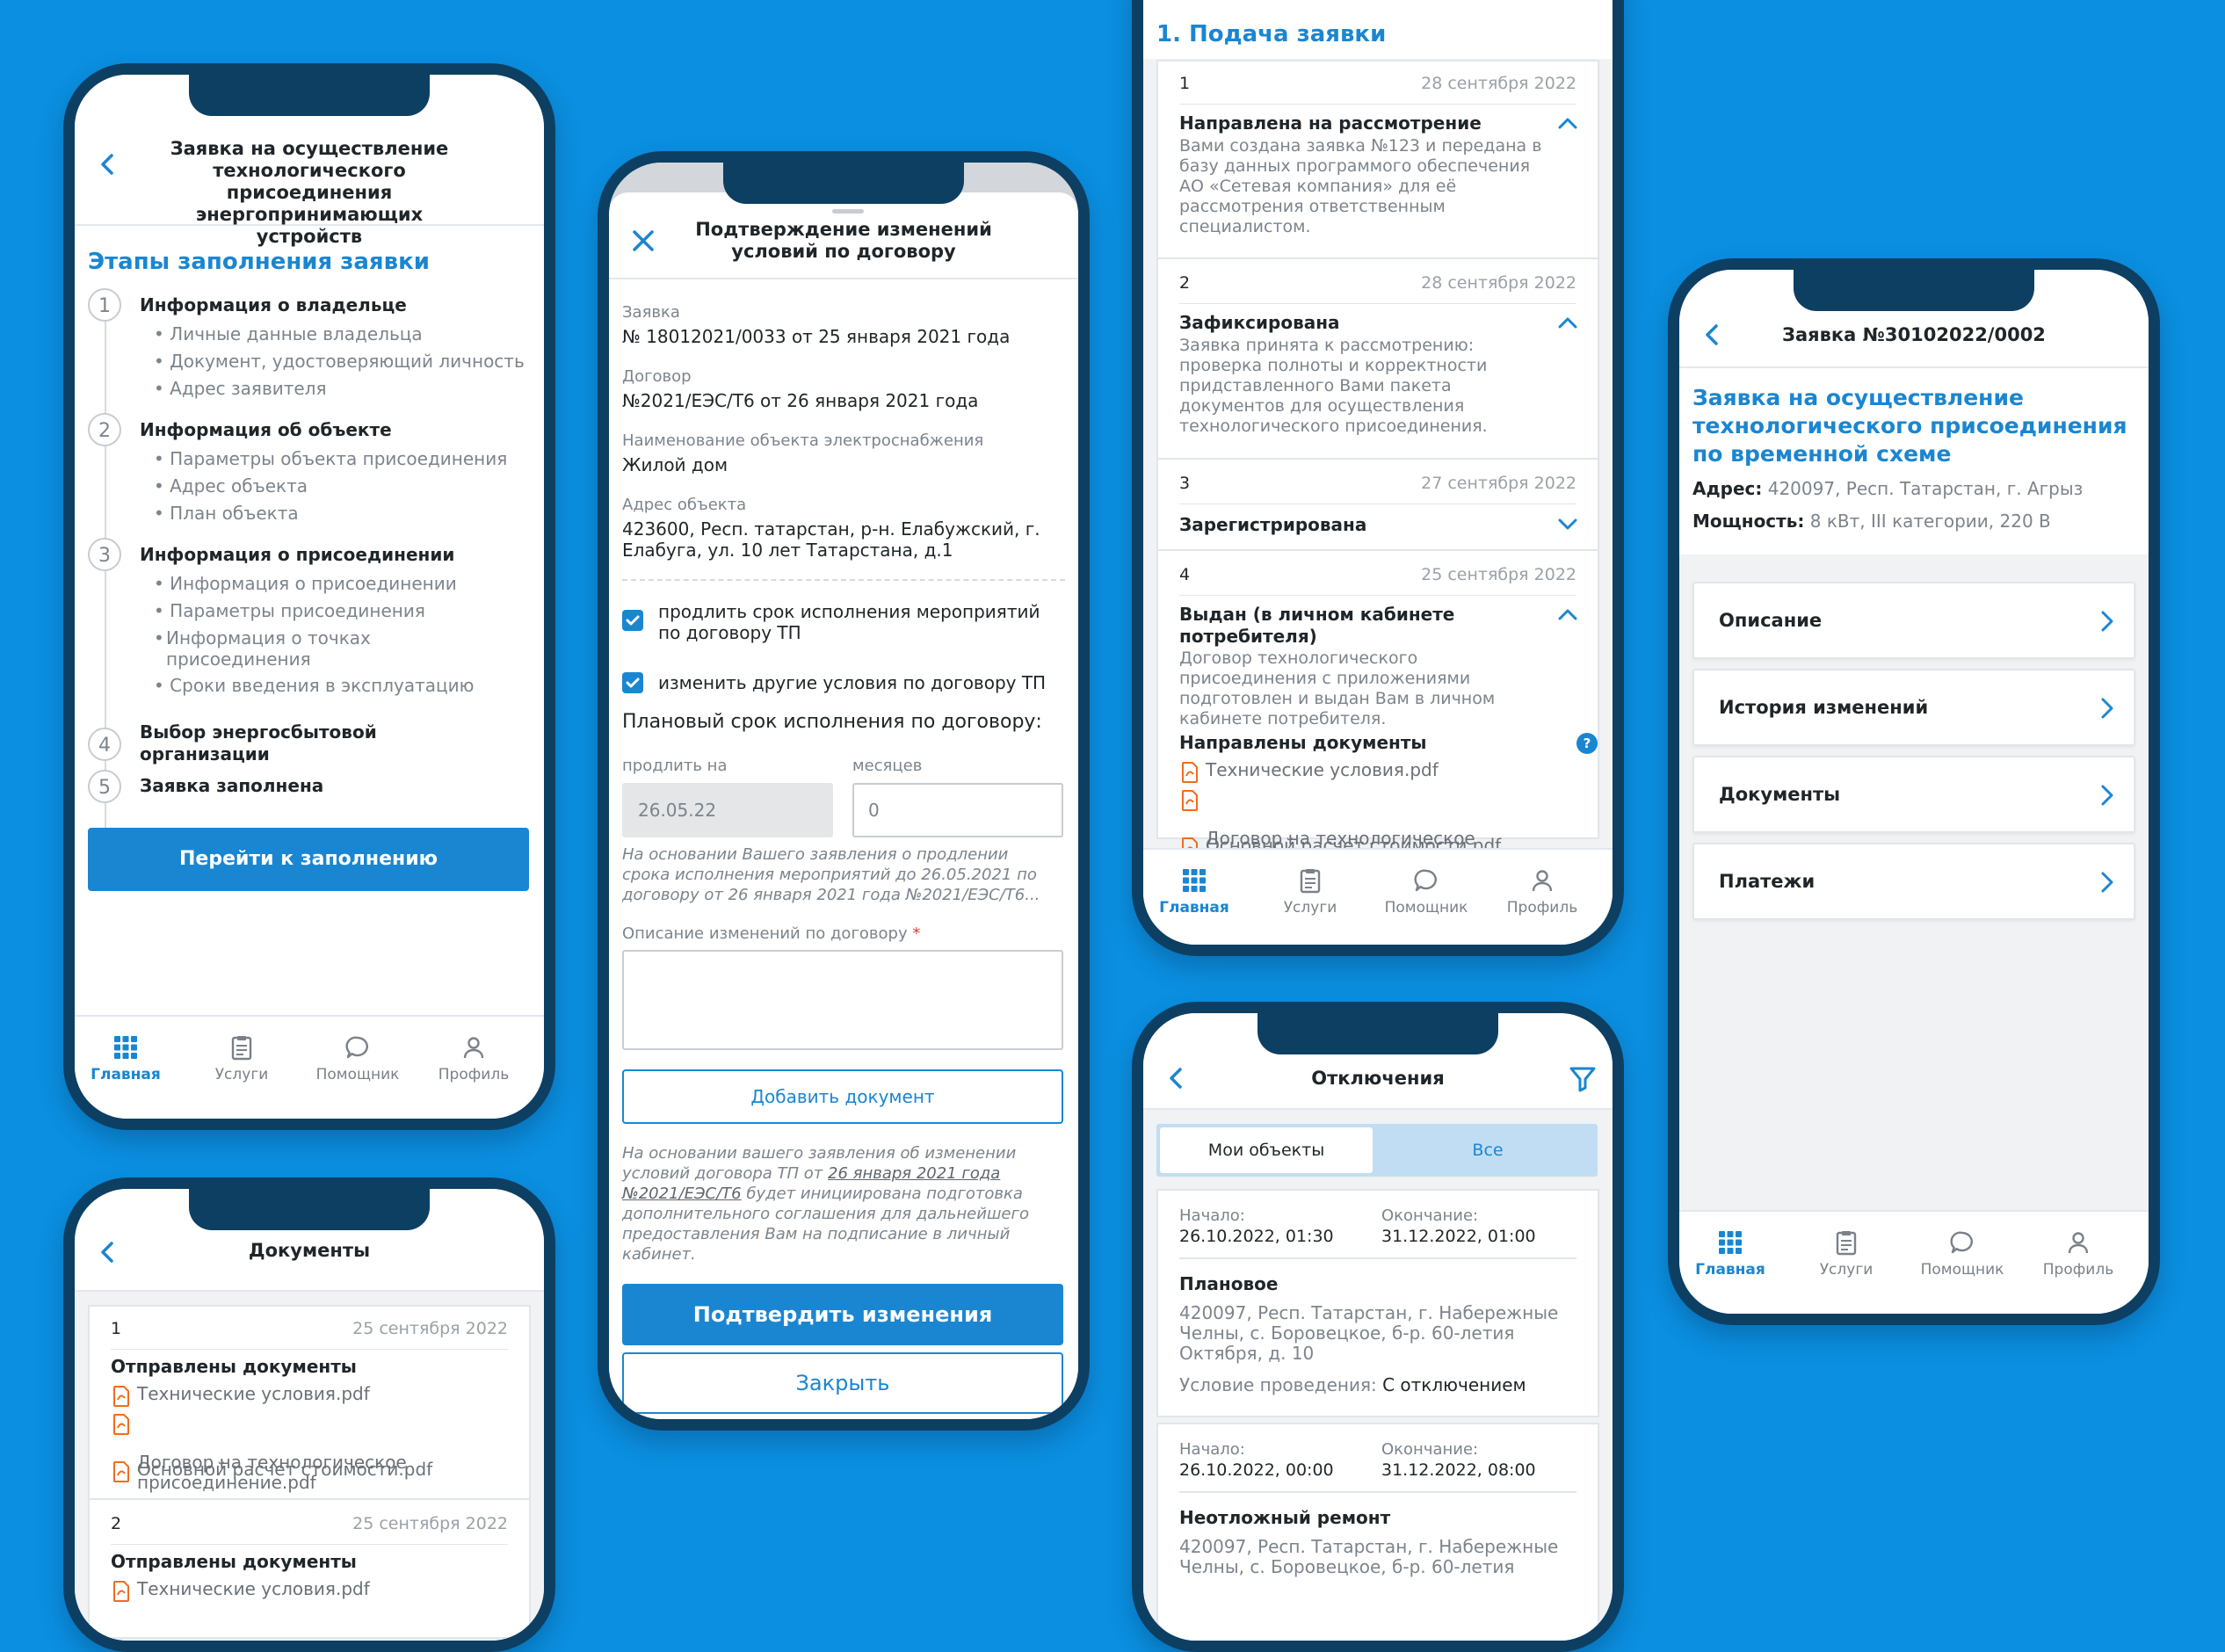 The width and height of the screenshot is (2225, 1652). What do you see at coordinates (1567, 525) in the screenshot?
I see `chevron-down-icon` at bounding box center [1567, 525].